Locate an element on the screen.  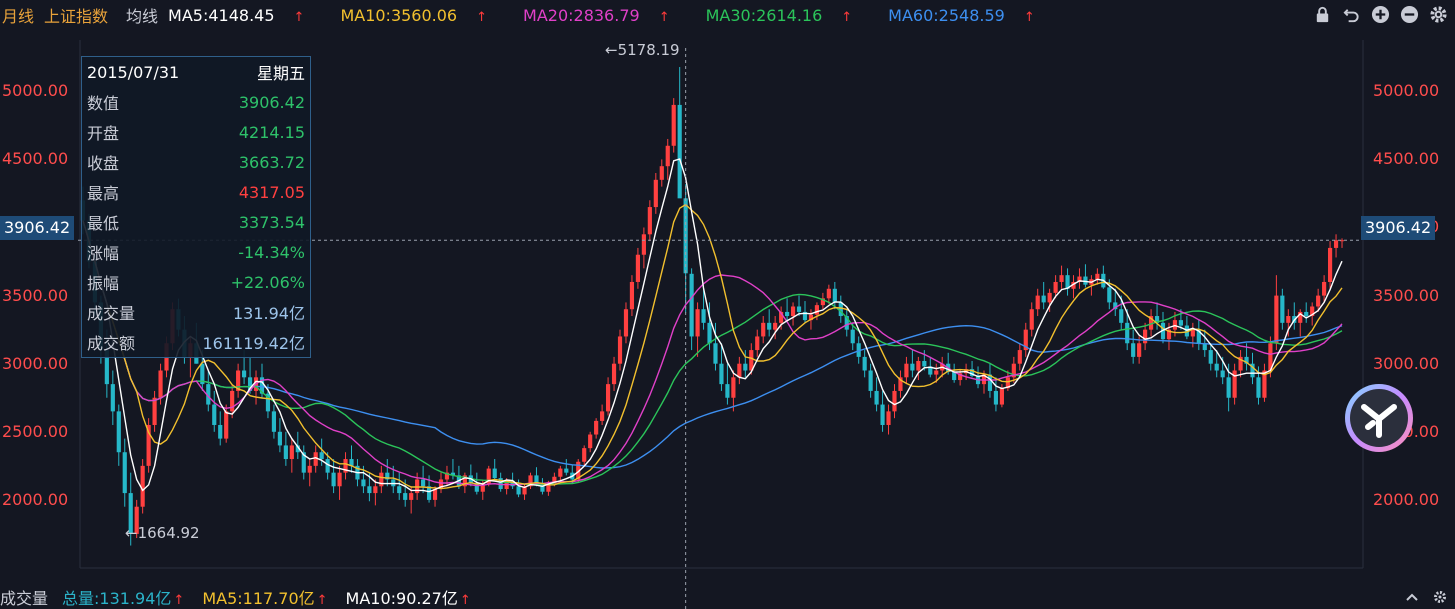
gear-icon is located at coordinates (1440, 596).